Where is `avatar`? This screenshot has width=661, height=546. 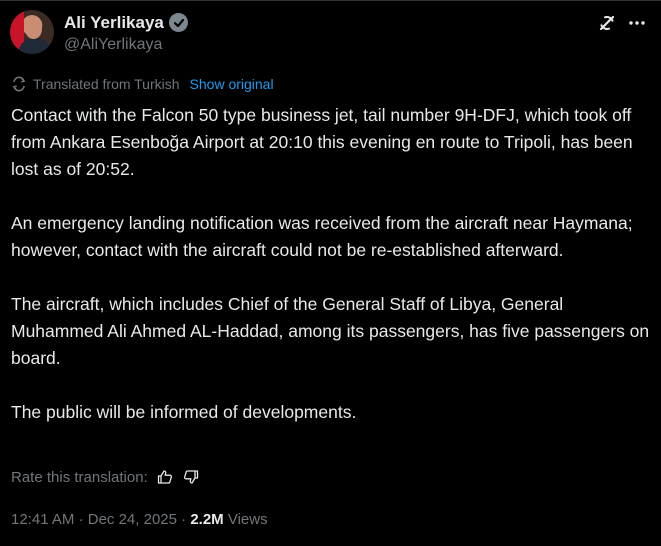
avatar is located at coordinates (32, 32).